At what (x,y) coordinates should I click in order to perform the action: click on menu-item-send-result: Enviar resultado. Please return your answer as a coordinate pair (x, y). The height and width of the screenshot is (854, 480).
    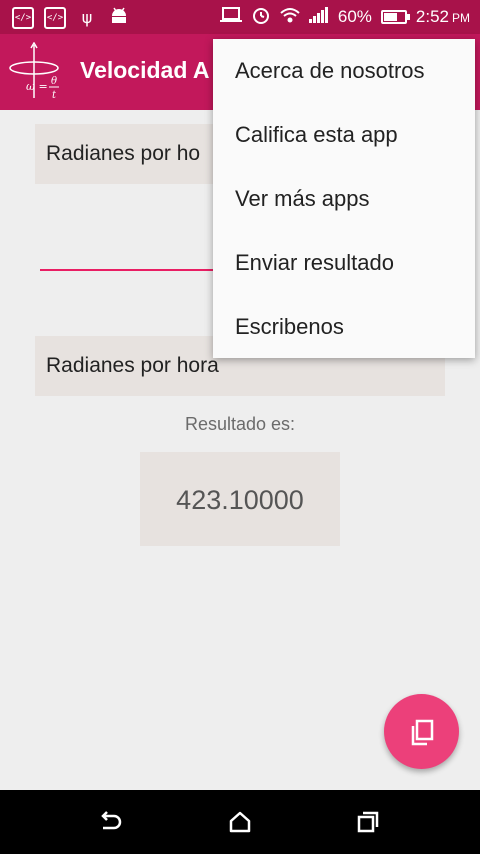
    Looking at the image, I should click on (344, 263).